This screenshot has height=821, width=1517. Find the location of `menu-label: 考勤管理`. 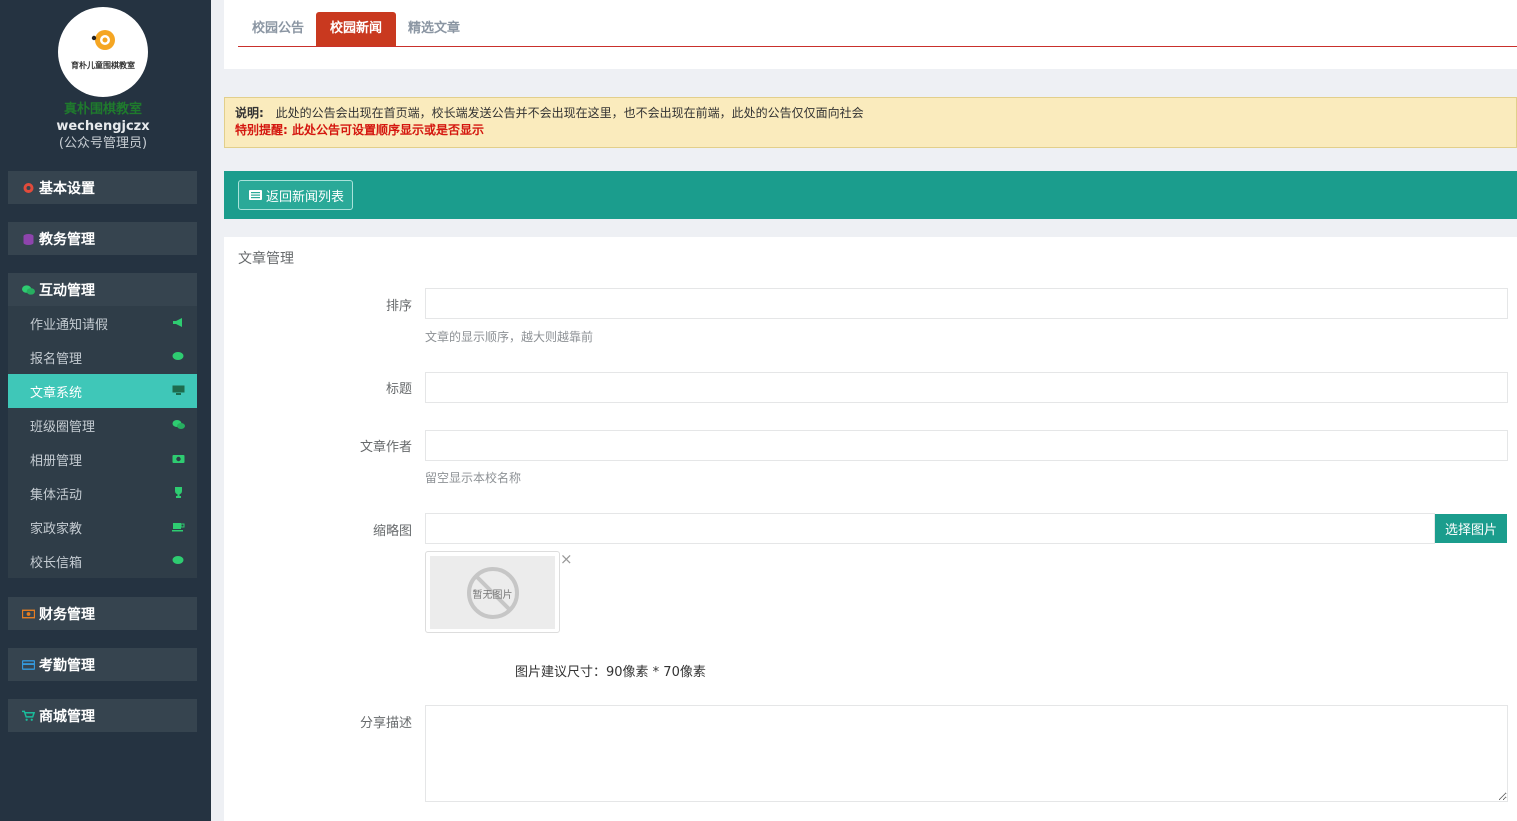

menu-label: 考勤管理 is located at coordinates (67, 665).